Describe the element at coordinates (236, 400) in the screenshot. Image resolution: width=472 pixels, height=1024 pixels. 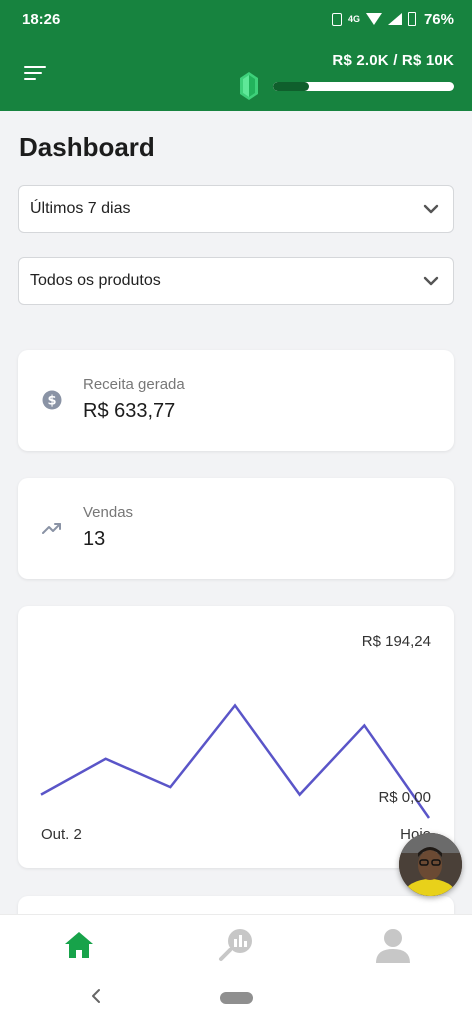
I see `revenue-card: $ Receita gerada R$ 633,77` at that location.